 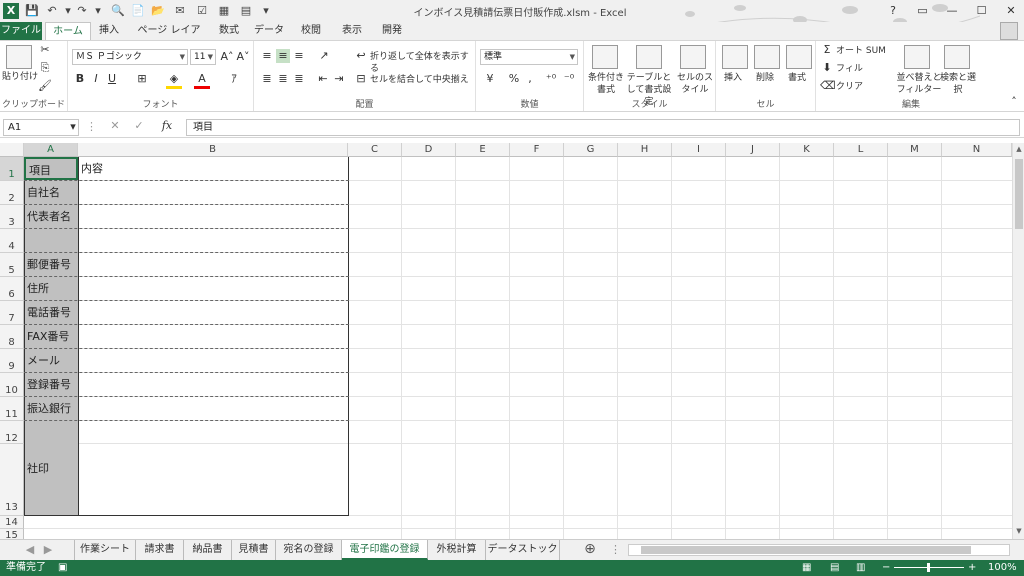 What do you see at coordinates (958, 84) in the screenshot?
I see `find-select-button: 検索と選択` at bounding box center [958, 84].